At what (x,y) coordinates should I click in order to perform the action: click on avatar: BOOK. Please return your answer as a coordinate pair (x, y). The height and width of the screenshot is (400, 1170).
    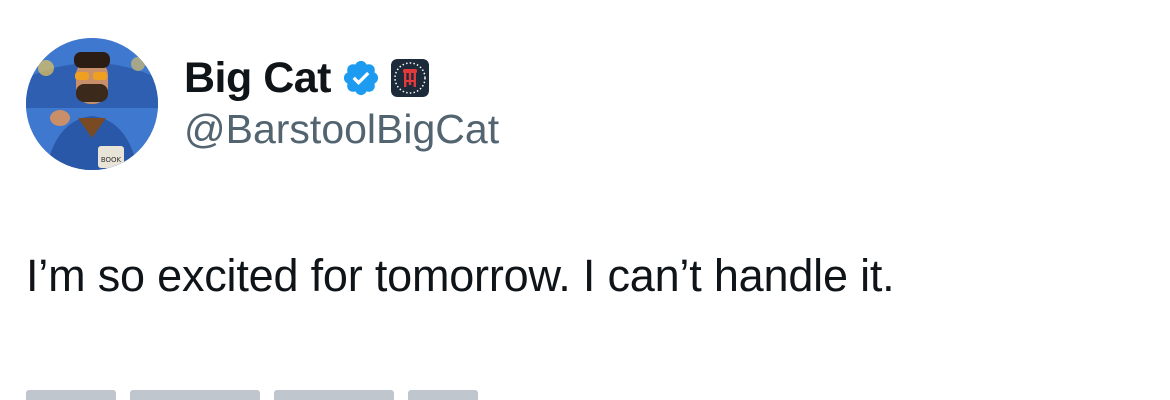
    Looking at the image, I should click on (92, 104).